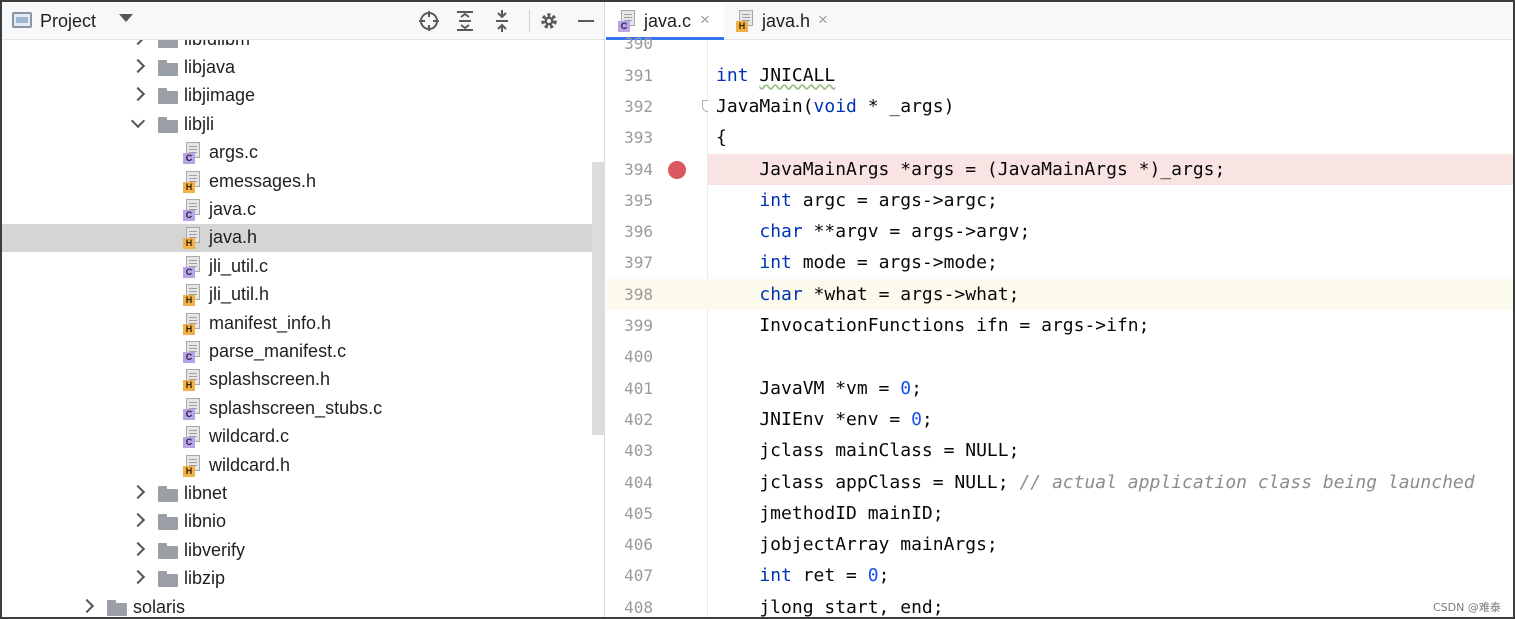 Image resolution: width=1515 pixels, height=619 pixels. What do you see at coordinates (819, 388) in the screenshot?
I see `code-line-text: JavaVM *vm = 0;` at bounding box center [819, 388].